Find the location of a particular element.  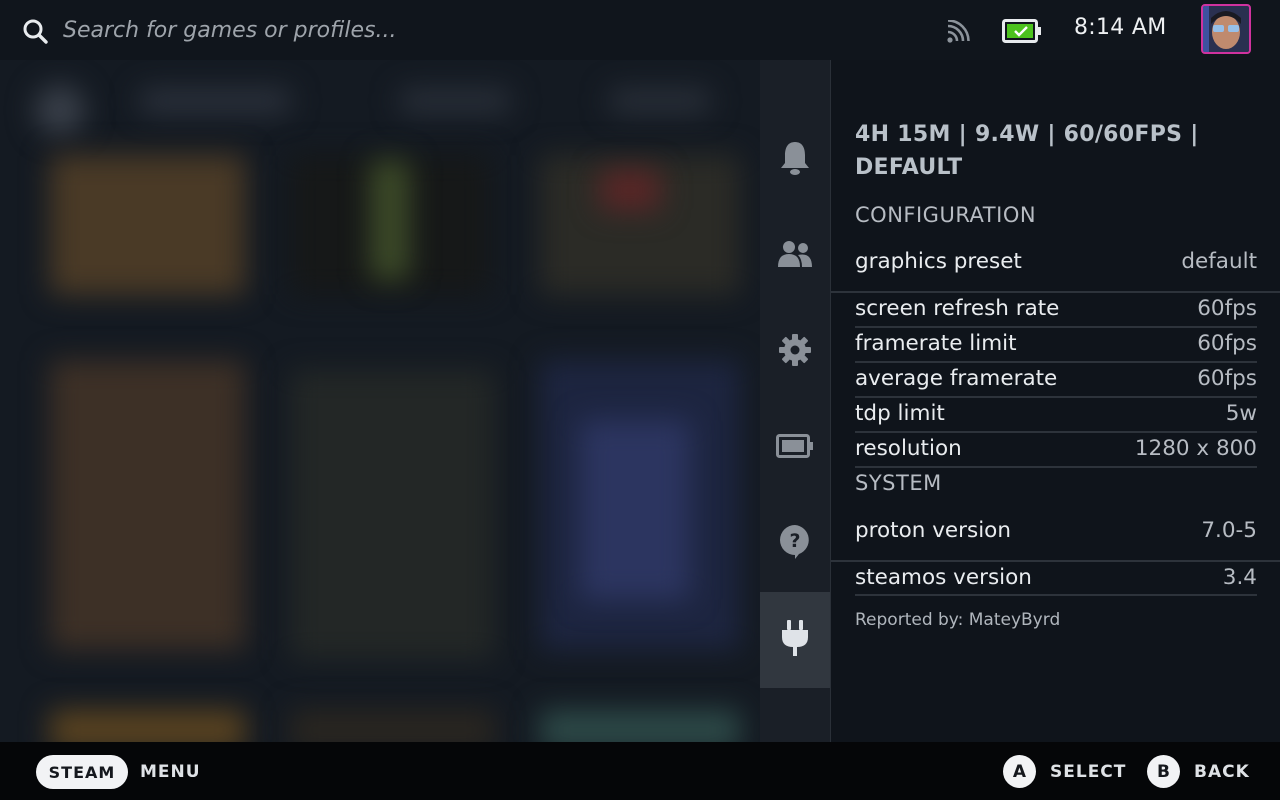

tab-notifications is located at coordinates (795, 160).